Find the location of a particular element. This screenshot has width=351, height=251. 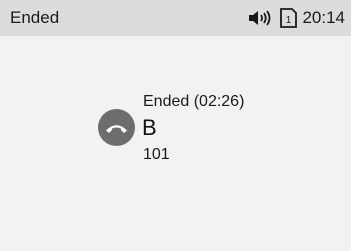

call-status-text: Ended (02:26) is located at coordinates (194, 101).